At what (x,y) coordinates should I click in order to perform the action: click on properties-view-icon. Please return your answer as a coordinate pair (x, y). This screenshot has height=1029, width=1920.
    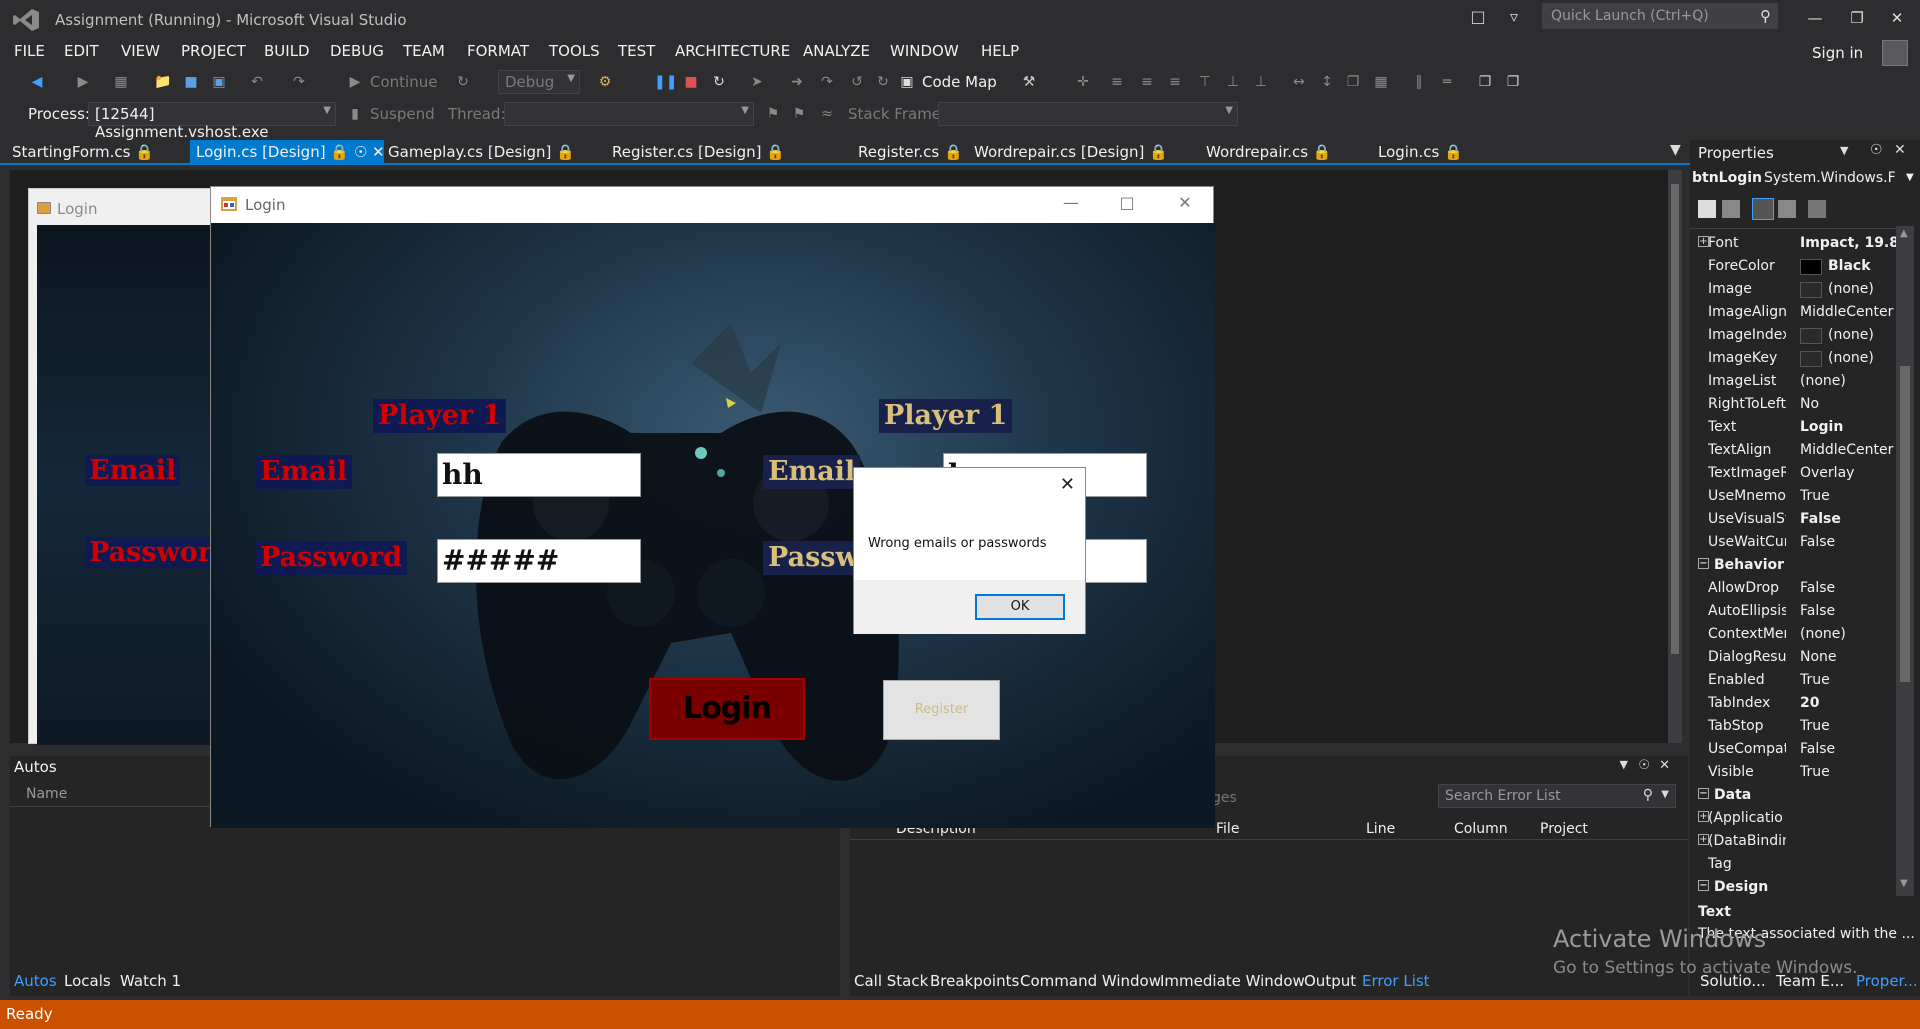
    Looking at the image, I should click on (1763, 209).